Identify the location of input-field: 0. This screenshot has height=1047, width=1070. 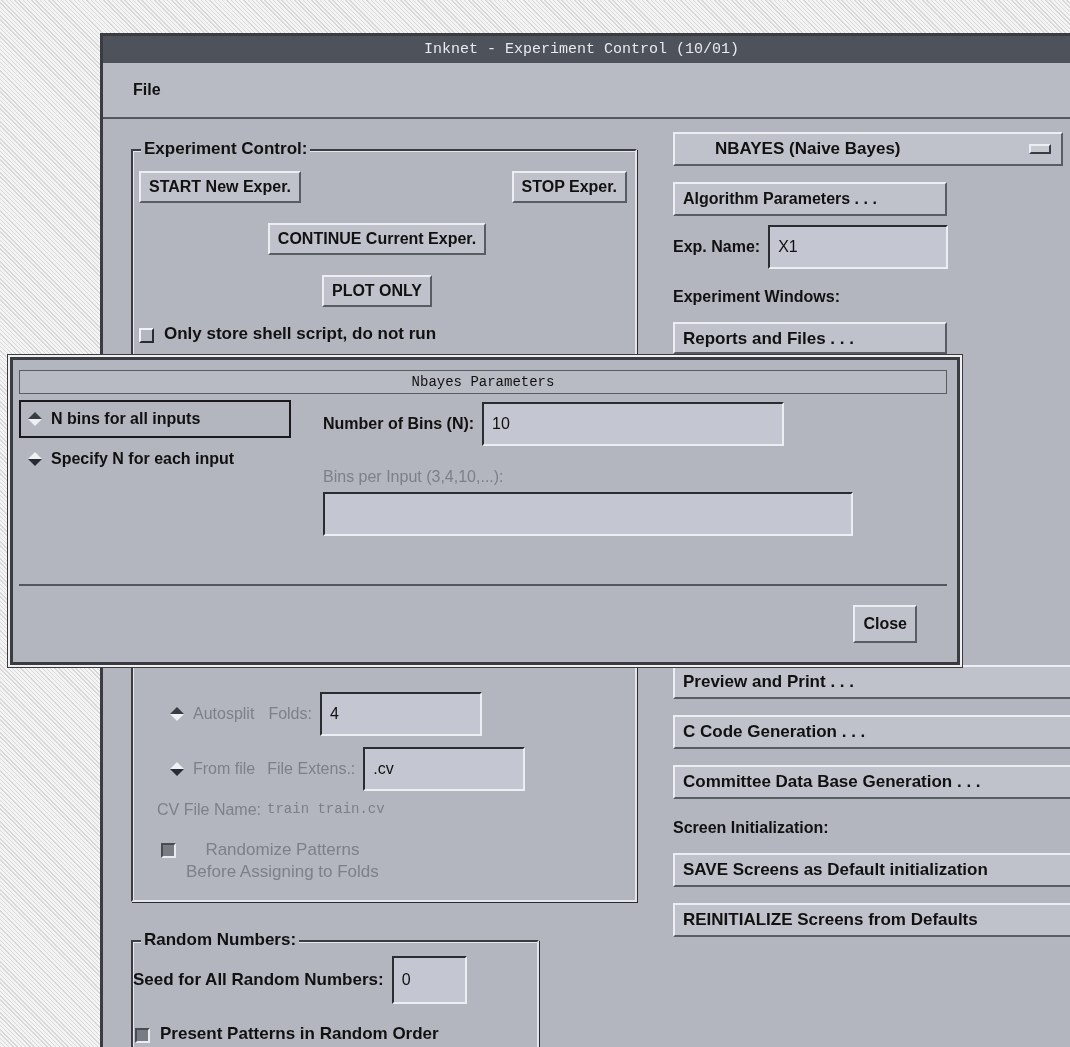
(429, 980).